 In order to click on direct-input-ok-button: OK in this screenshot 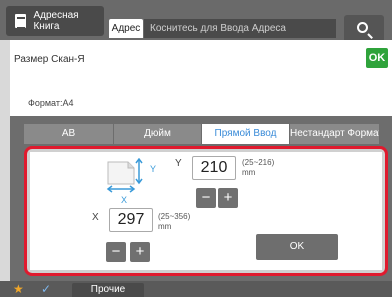, I will do `click(297, 247)`.